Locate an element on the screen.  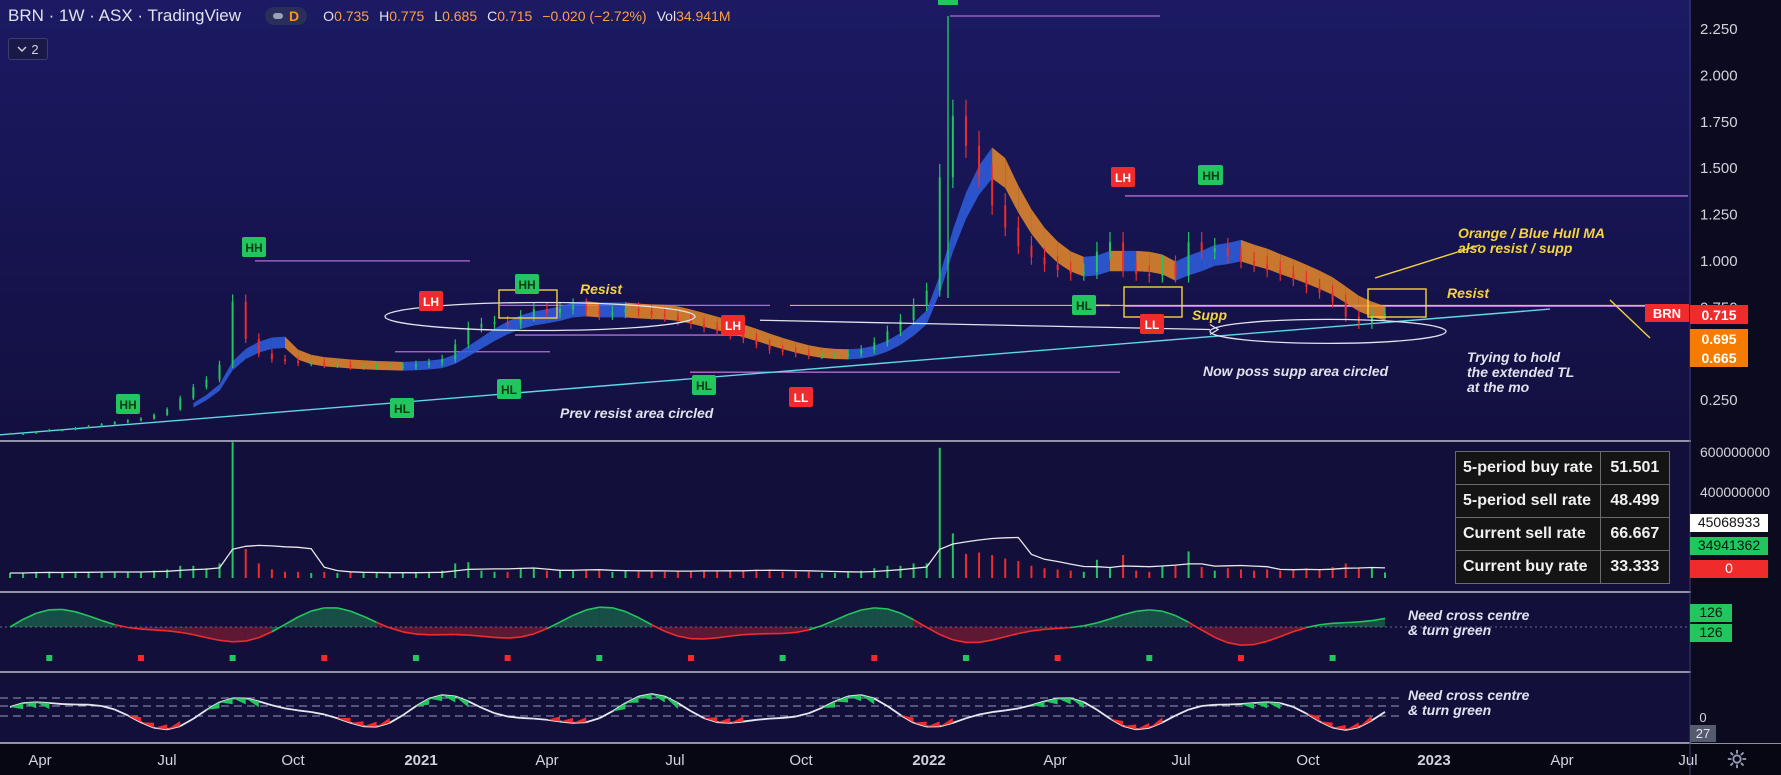
ohlc-item-label: H is located at coordinates (384, 16).